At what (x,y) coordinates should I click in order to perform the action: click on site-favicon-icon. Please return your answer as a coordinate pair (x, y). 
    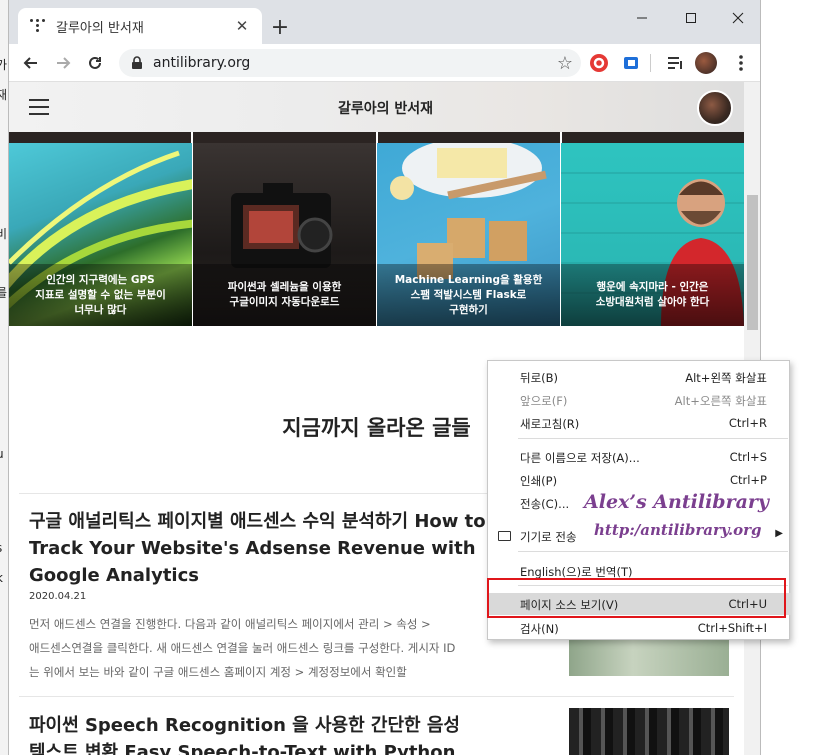
    Looking at the image, I should click on (38, 26).